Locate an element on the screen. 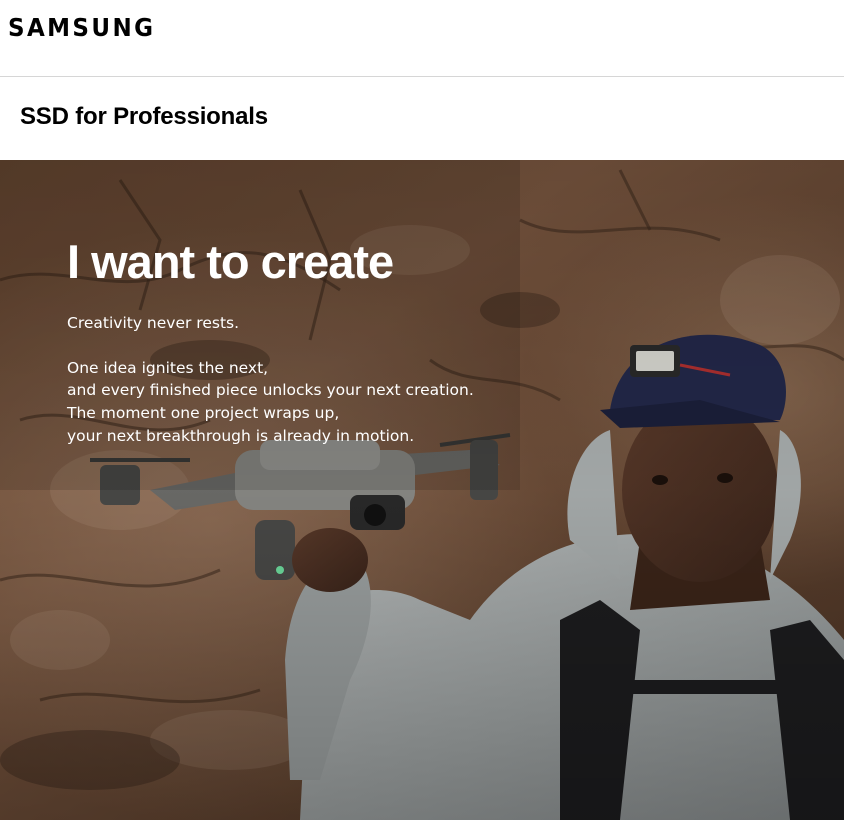 The image size is (844, 820). hero-heading: I want to create is located at coordinates (230, 261).